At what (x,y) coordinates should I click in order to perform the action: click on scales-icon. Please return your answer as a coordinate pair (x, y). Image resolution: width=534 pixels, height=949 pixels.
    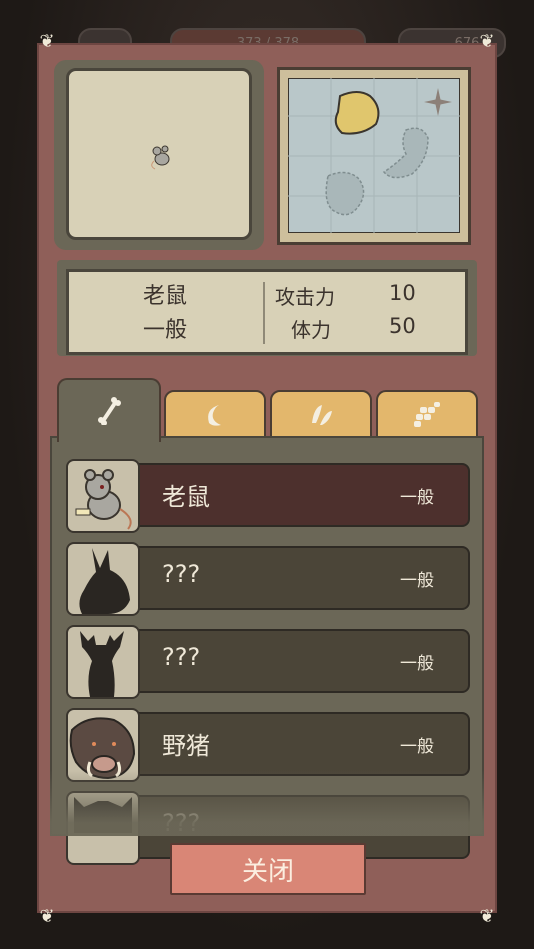
    Looking at the image, I should click on (427, 414).